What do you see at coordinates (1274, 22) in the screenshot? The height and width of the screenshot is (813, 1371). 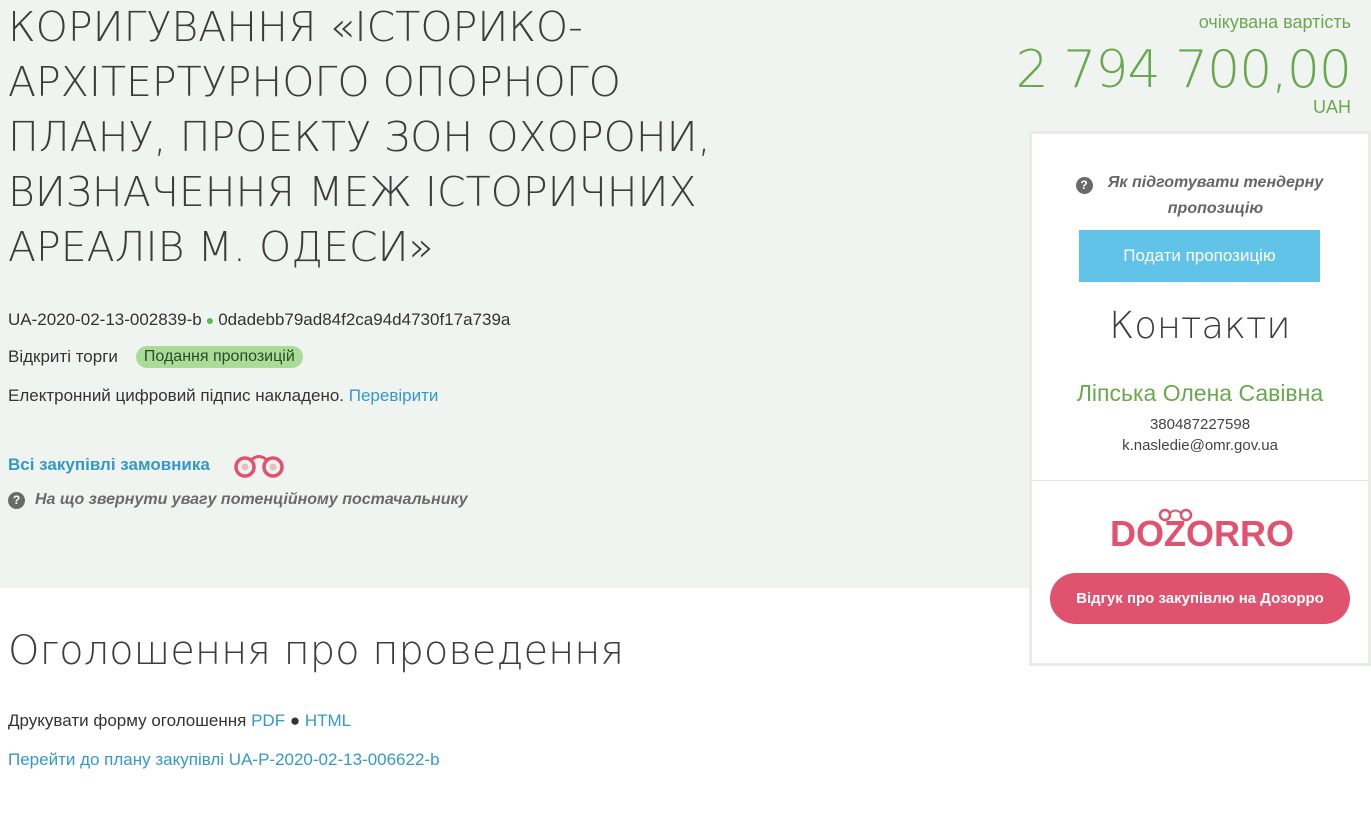 I see `expected-value-label: очікувана вартість` at bounding box center [1274, 22].